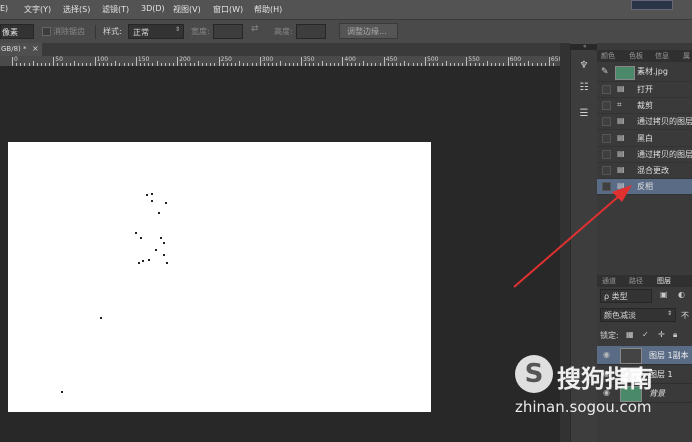 This screenshot has height=442, width=692. What do you see at coordinates (664, 294) in the screenshot?
I see `image-filter-icon: ▣` at bounding box center [664, 294].